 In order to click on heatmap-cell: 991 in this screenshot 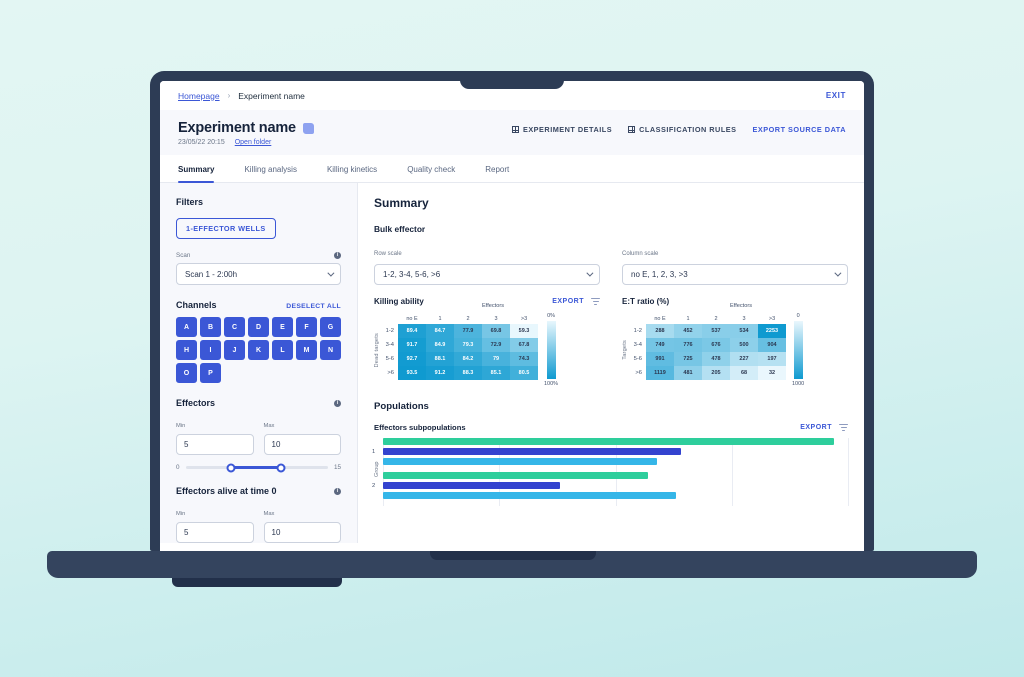, I will do `click(660, 359)`.